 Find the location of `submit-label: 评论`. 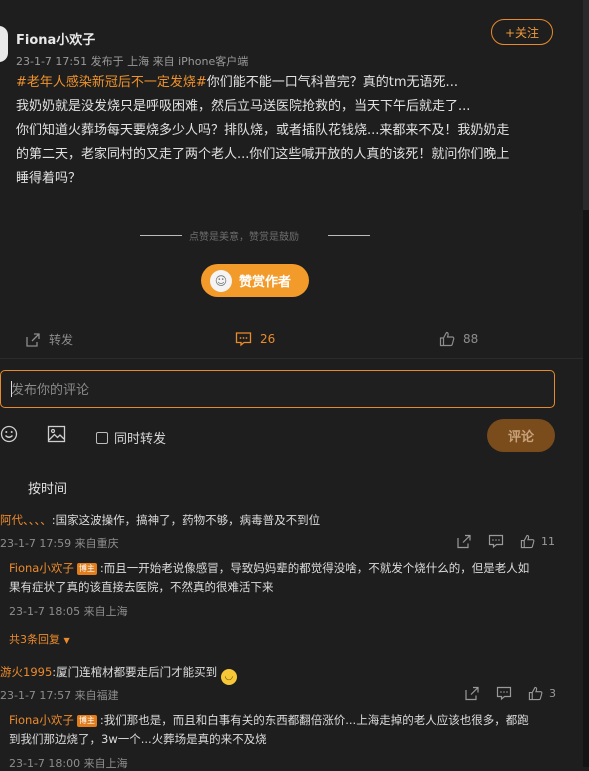

submit-label: 评论 is located at coordinates (520, 437).